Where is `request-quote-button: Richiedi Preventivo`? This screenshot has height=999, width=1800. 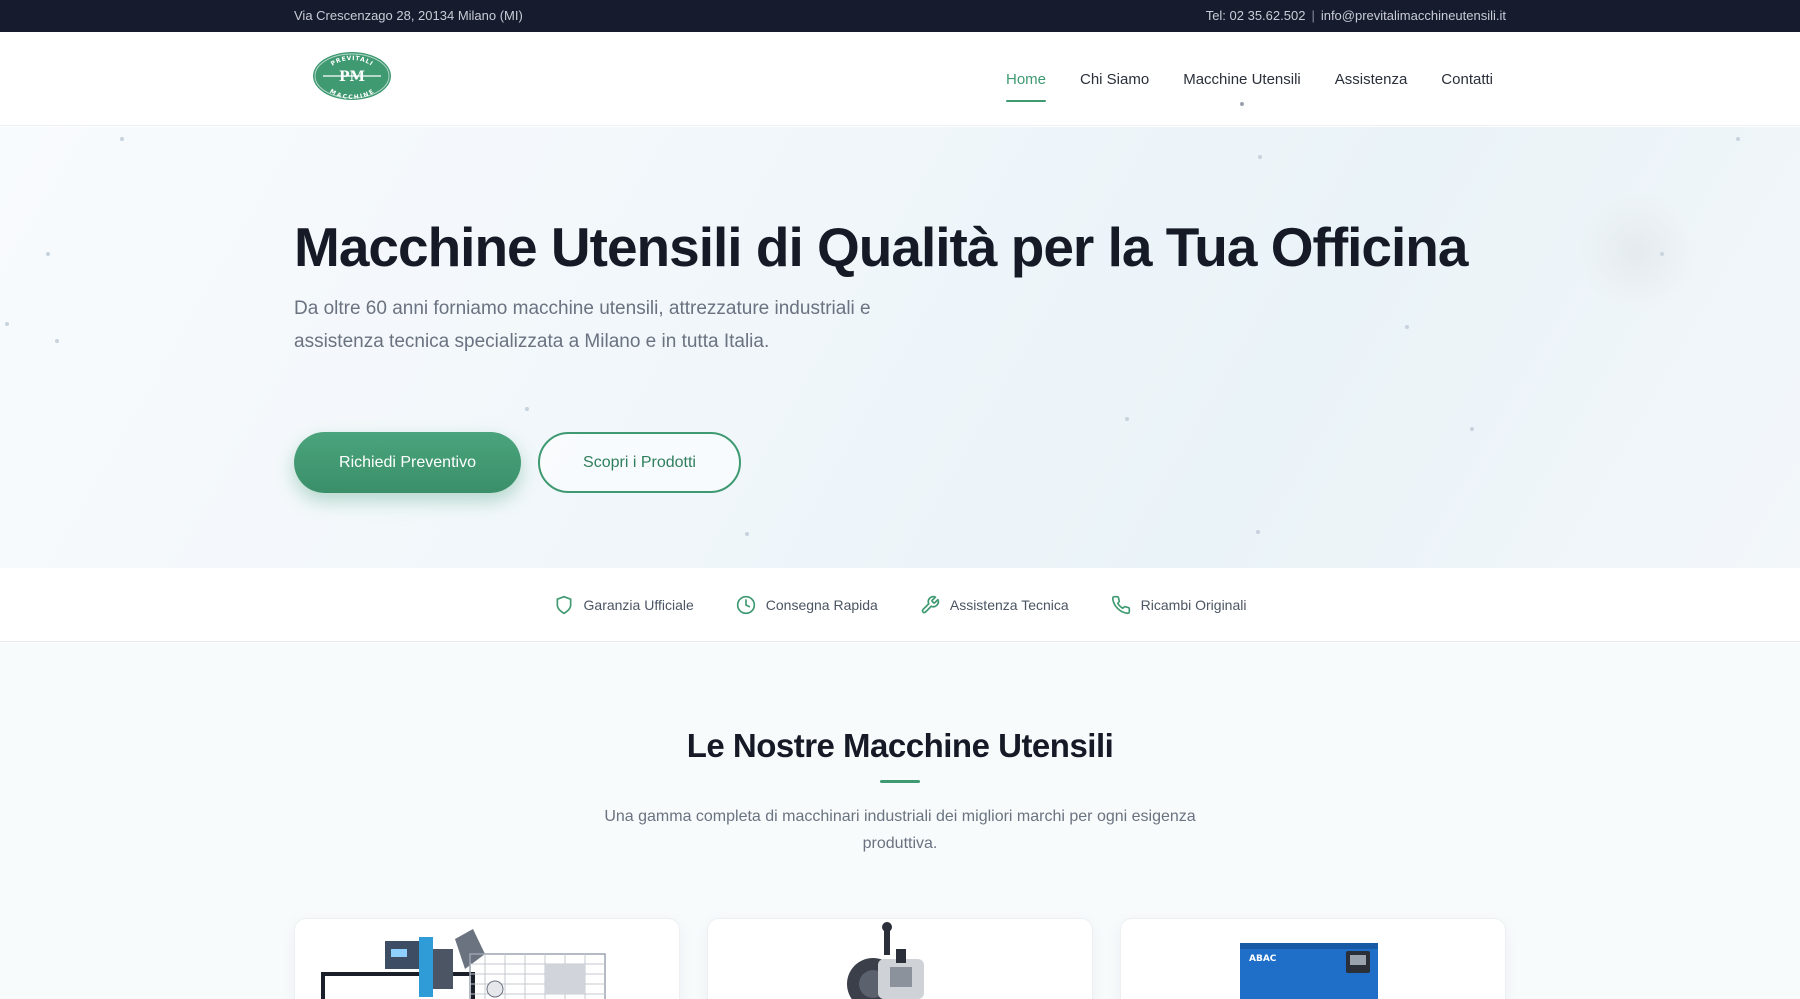 request-quote-button: Richiedi Preventivo is located at coordinates (407, 462).